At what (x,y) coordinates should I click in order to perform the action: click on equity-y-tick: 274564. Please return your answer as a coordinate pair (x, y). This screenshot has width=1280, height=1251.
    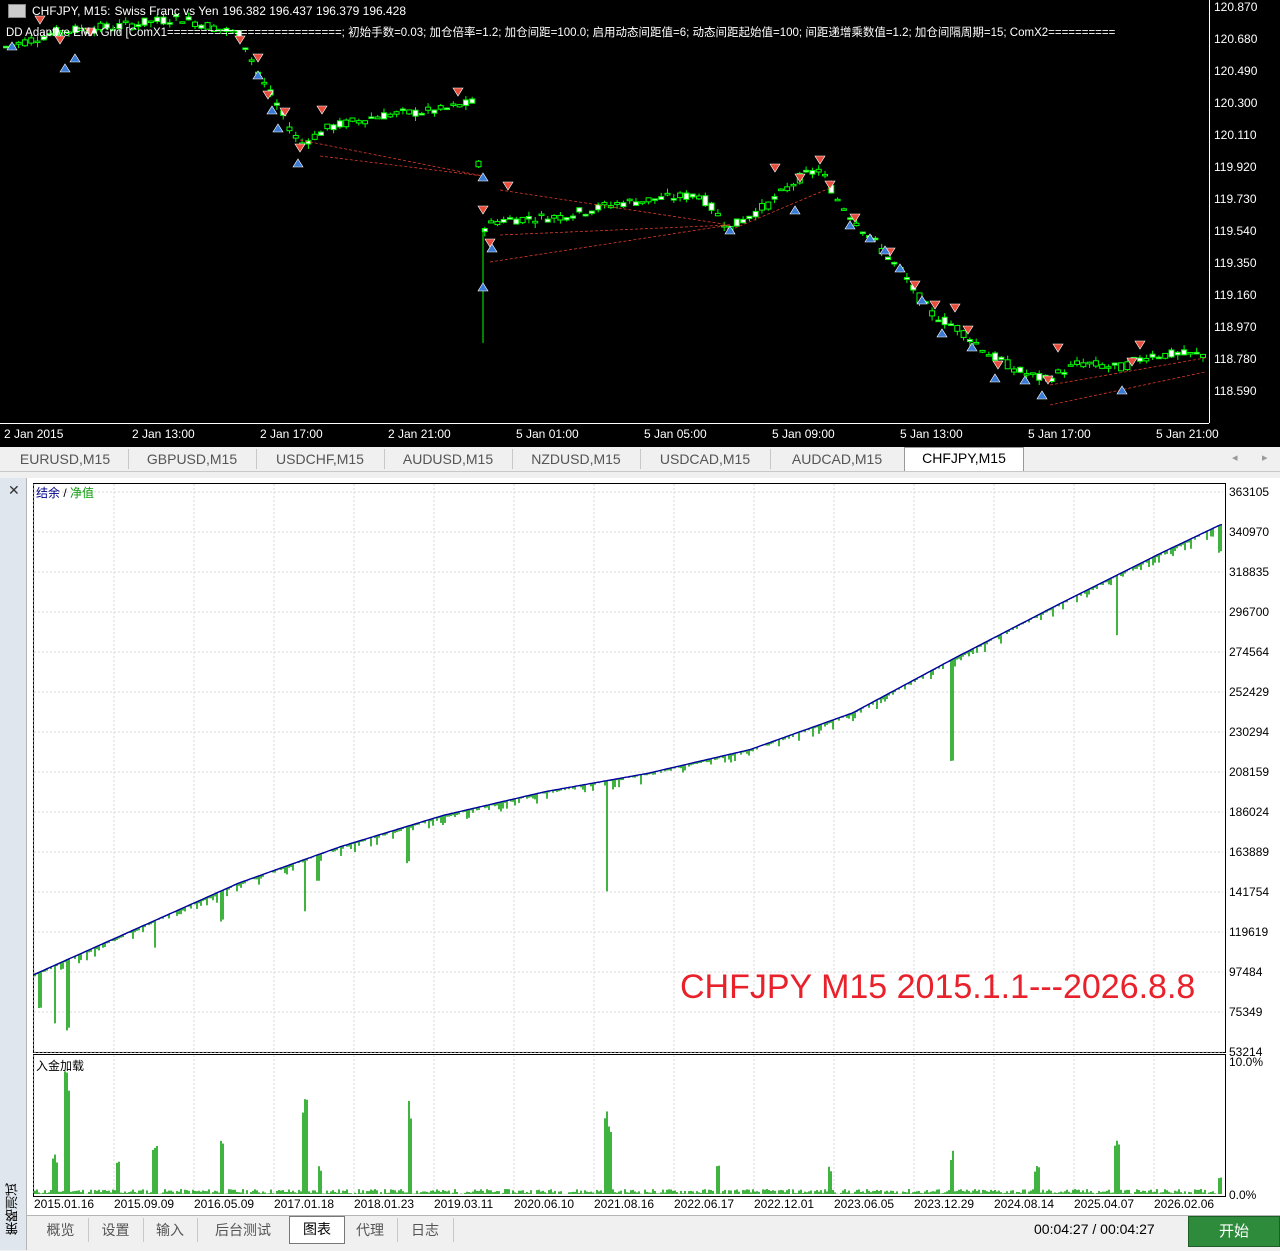
    Looking at the image, I should click on (1249, 652).